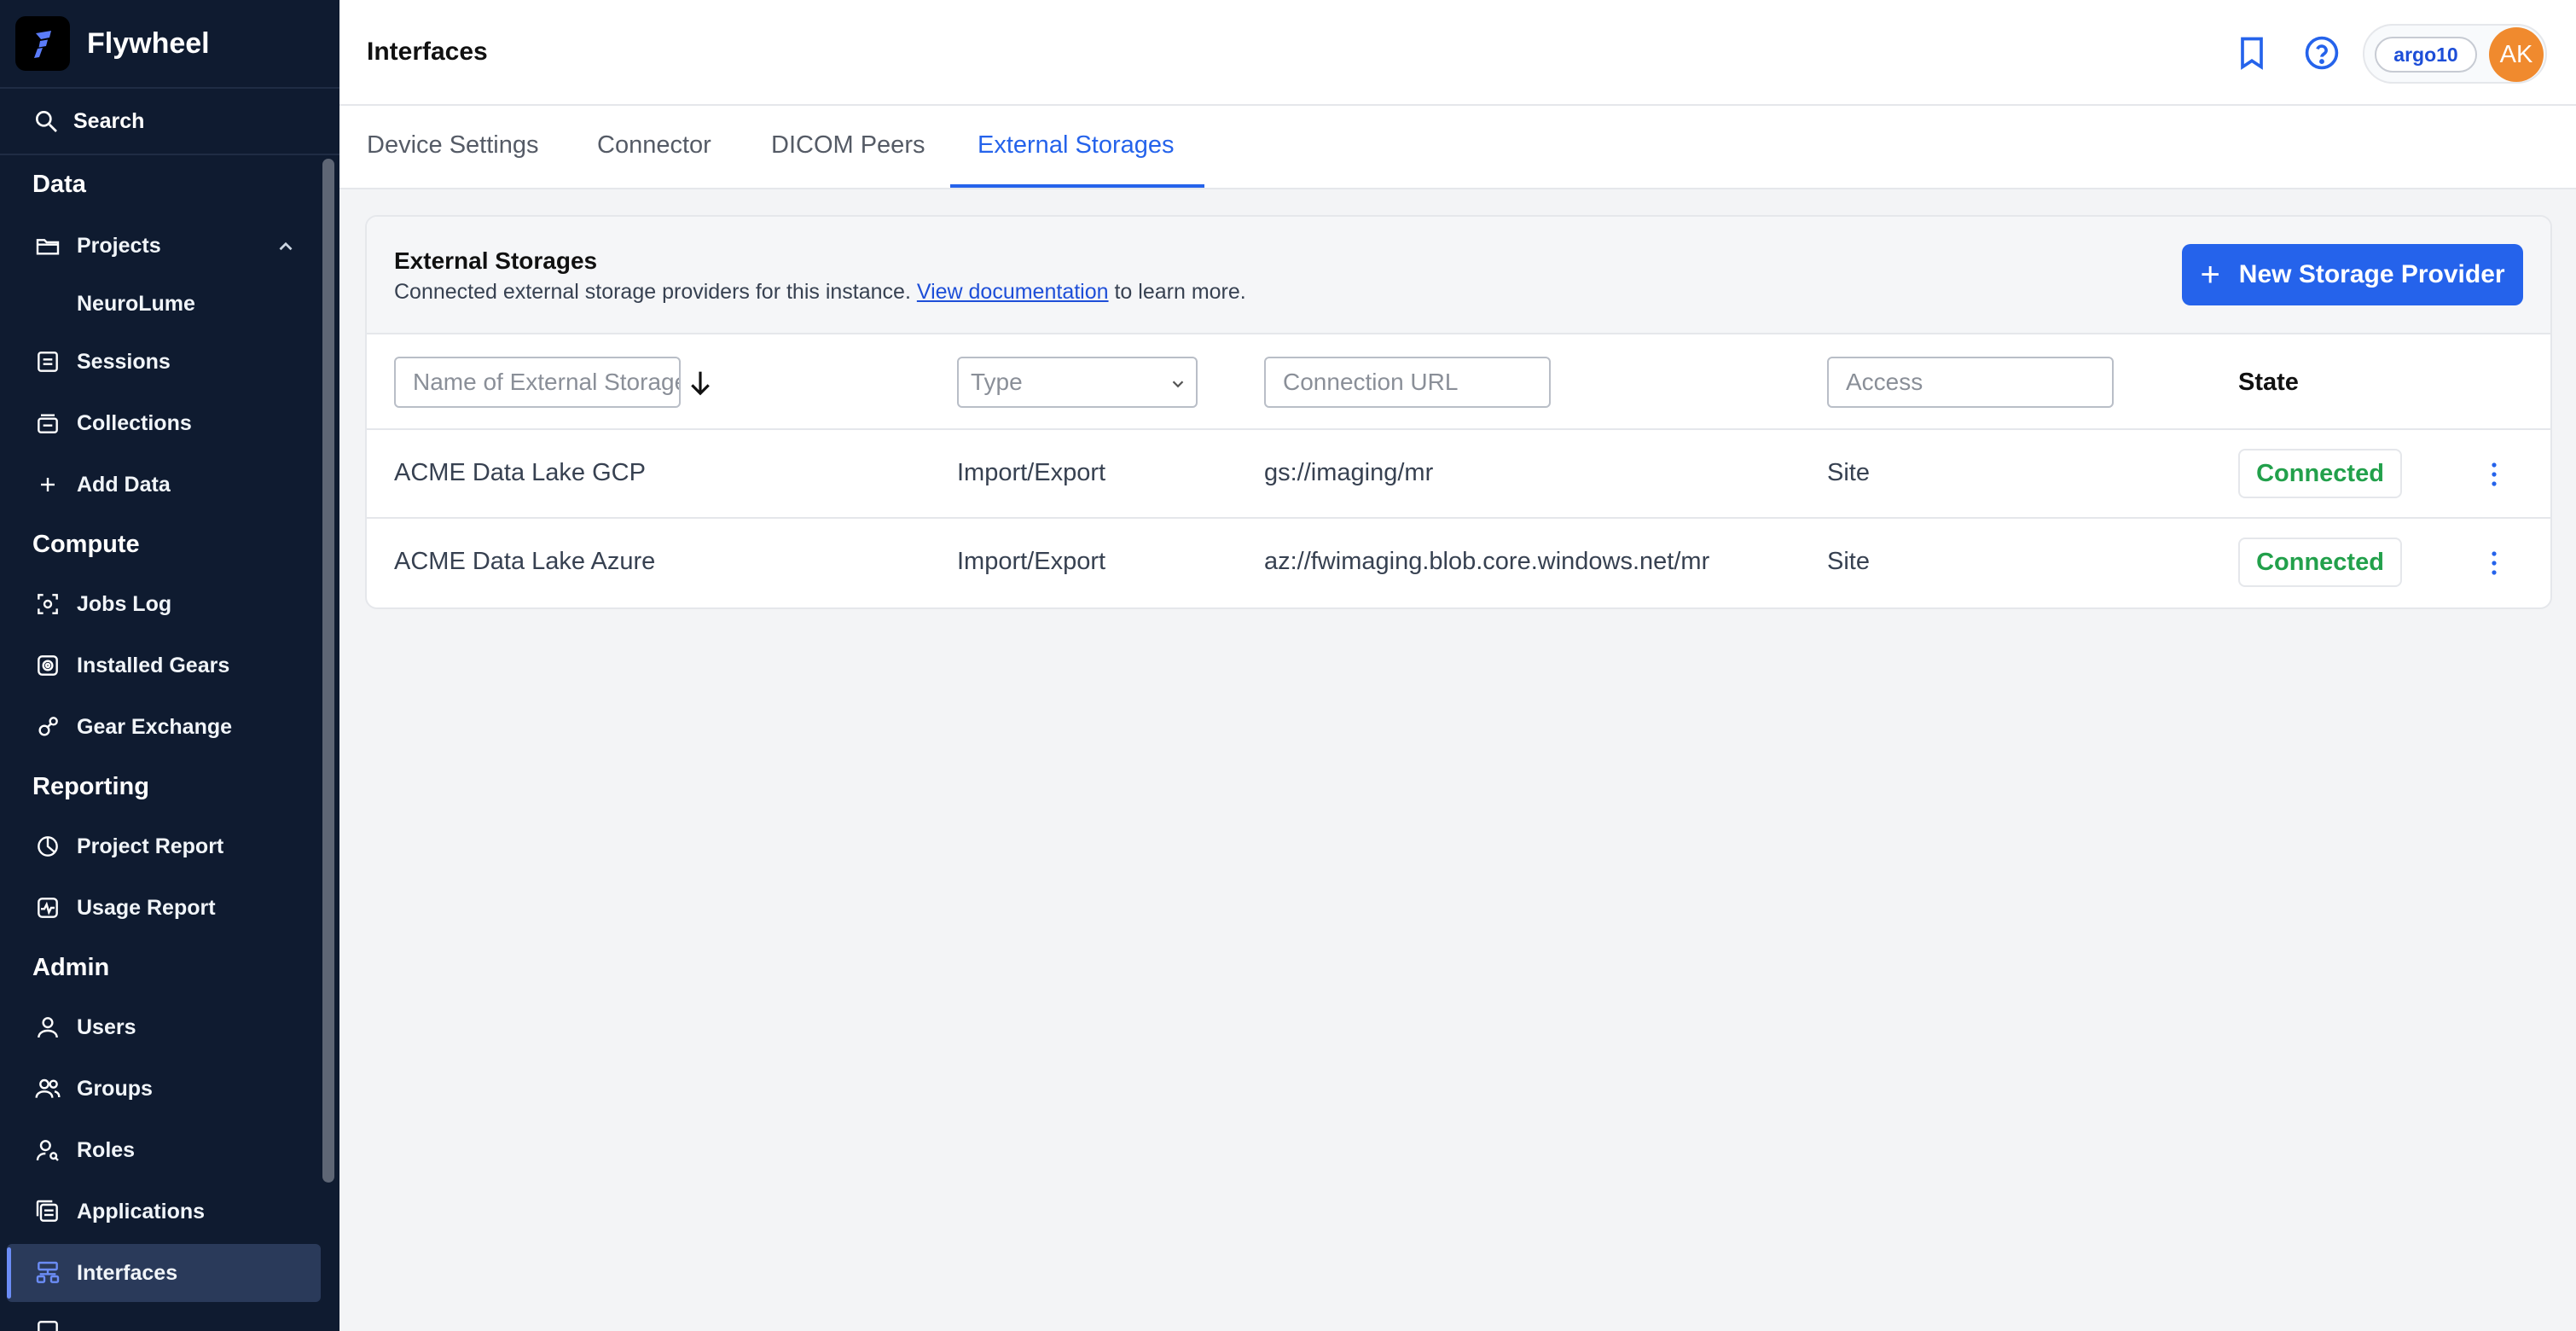 The image size is (2576, 1331). Describe the element at coordinates (59, 184) in the screenshot. I see `section-data: Data` at that location.